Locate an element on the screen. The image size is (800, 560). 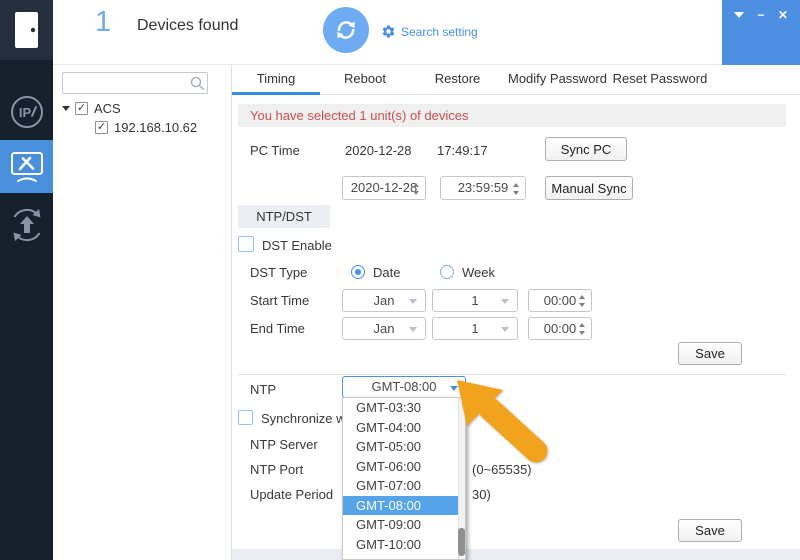
dst-type-week-radio is located at coordinates (447, 272).